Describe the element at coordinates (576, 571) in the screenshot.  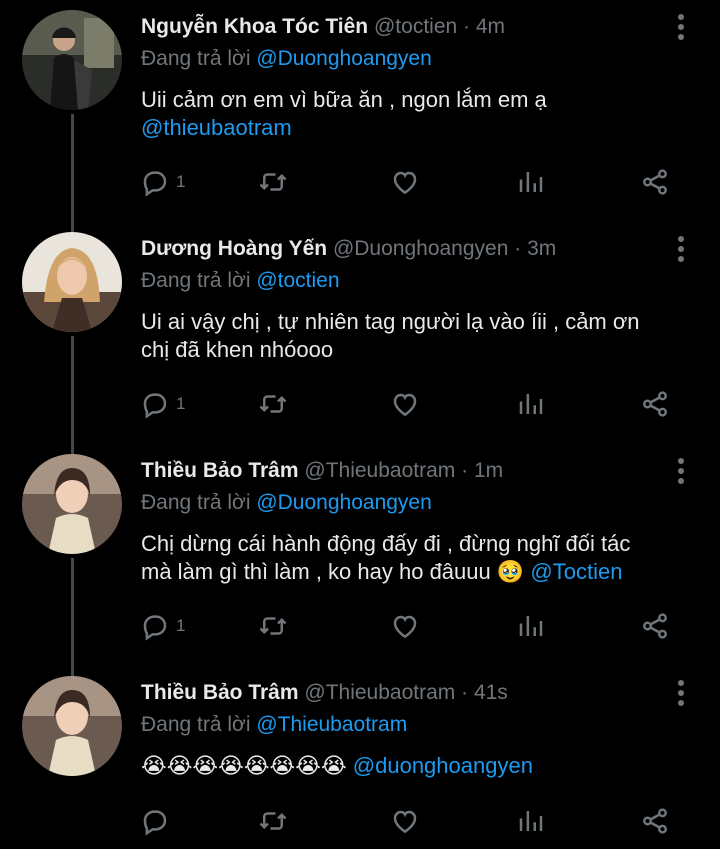
I see `mention-link: @Toctien` at that location.